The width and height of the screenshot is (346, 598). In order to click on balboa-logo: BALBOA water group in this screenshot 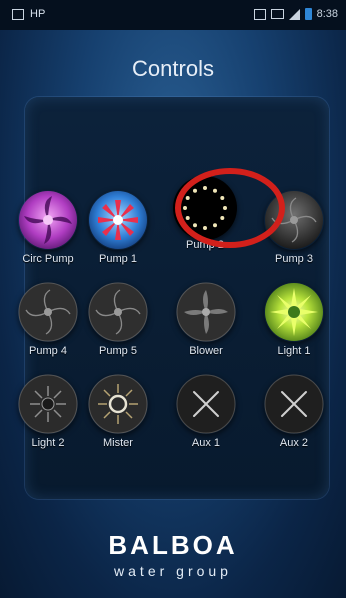, I will do `click(173, 554)`.